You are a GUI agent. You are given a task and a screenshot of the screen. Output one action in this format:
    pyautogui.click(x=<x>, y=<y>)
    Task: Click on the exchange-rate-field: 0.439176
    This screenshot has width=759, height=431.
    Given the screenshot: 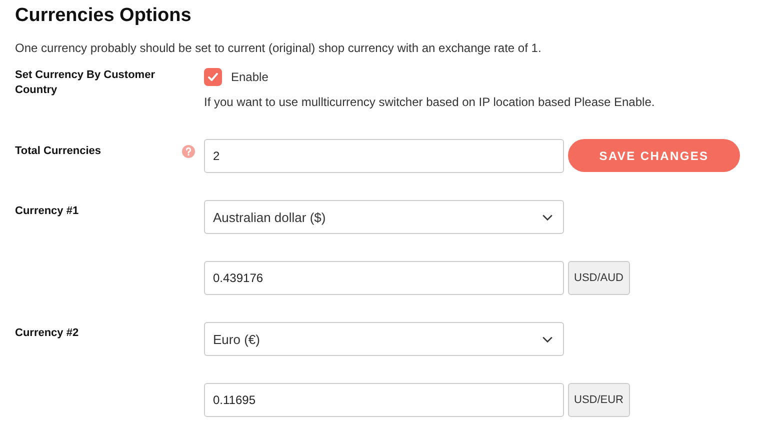 What is the action you would take?
    pyautogui.click(x=384, y=278)
    